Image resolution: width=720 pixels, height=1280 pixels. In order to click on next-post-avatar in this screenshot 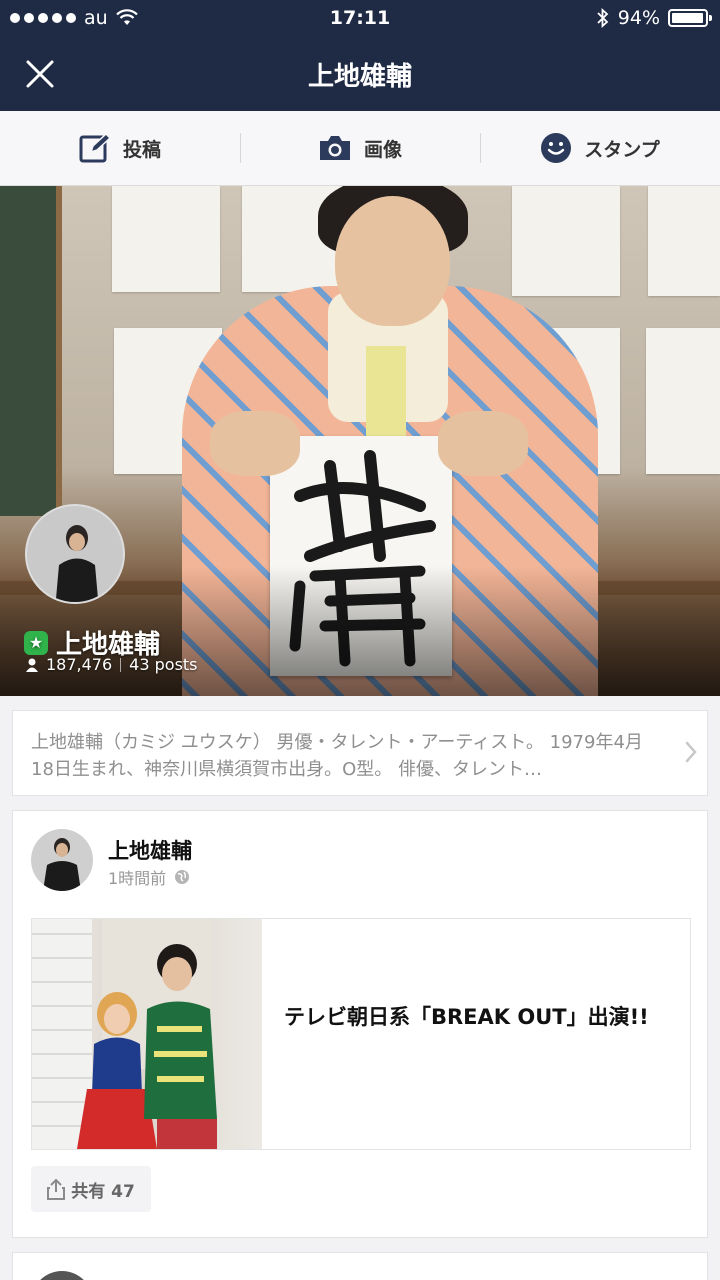, I will do `click(62, 1275)`.